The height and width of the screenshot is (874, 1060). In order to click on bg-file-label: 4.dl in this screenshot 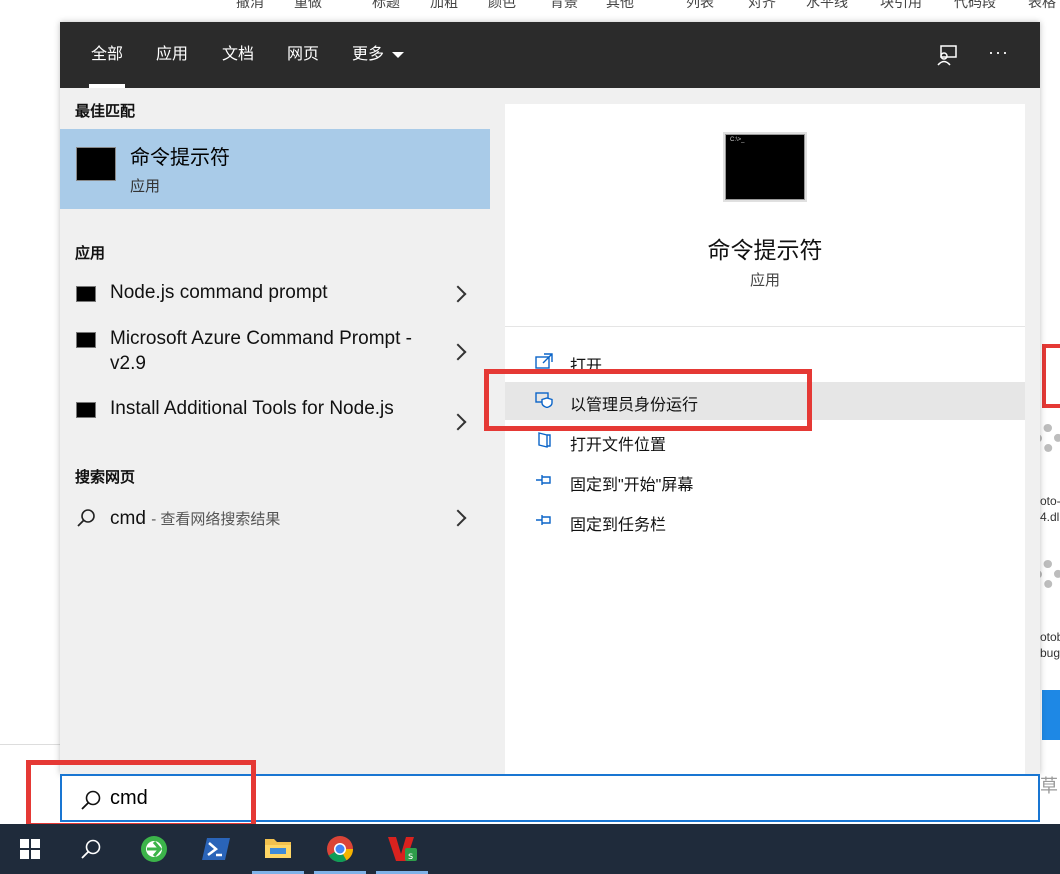, I will do `click(1050, 517)`.